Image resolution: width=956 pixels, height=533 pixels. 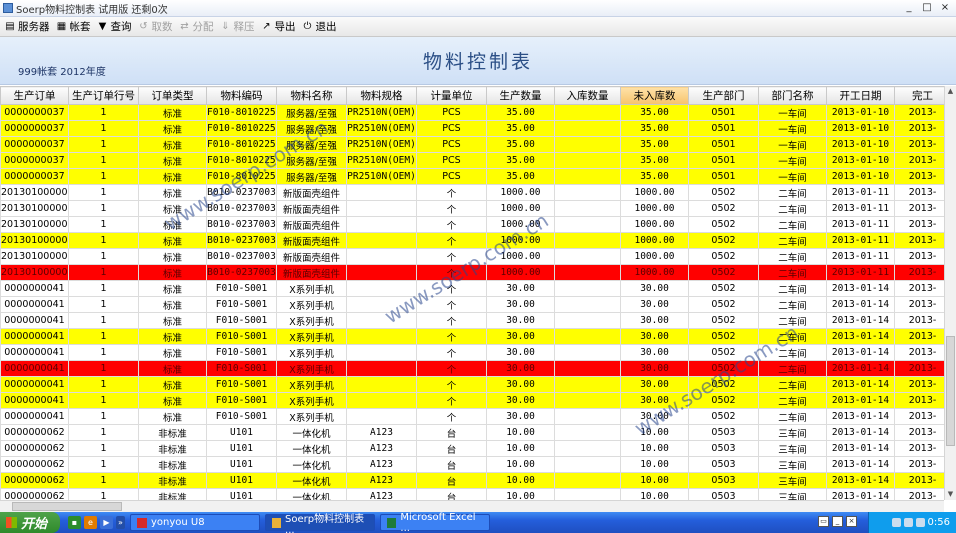 I want to click on toolbar-button-4: ⇄ 分配, so click(x=196, y=26).